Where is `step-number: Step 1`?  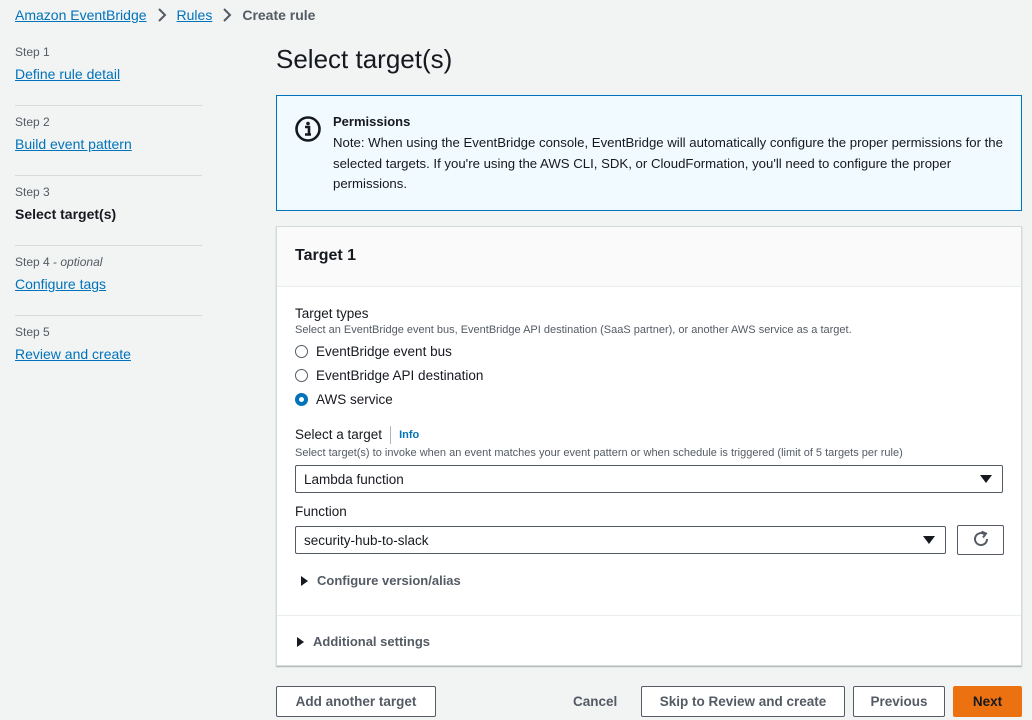
step-number: Step 1 is located at coordinates (32, 52).